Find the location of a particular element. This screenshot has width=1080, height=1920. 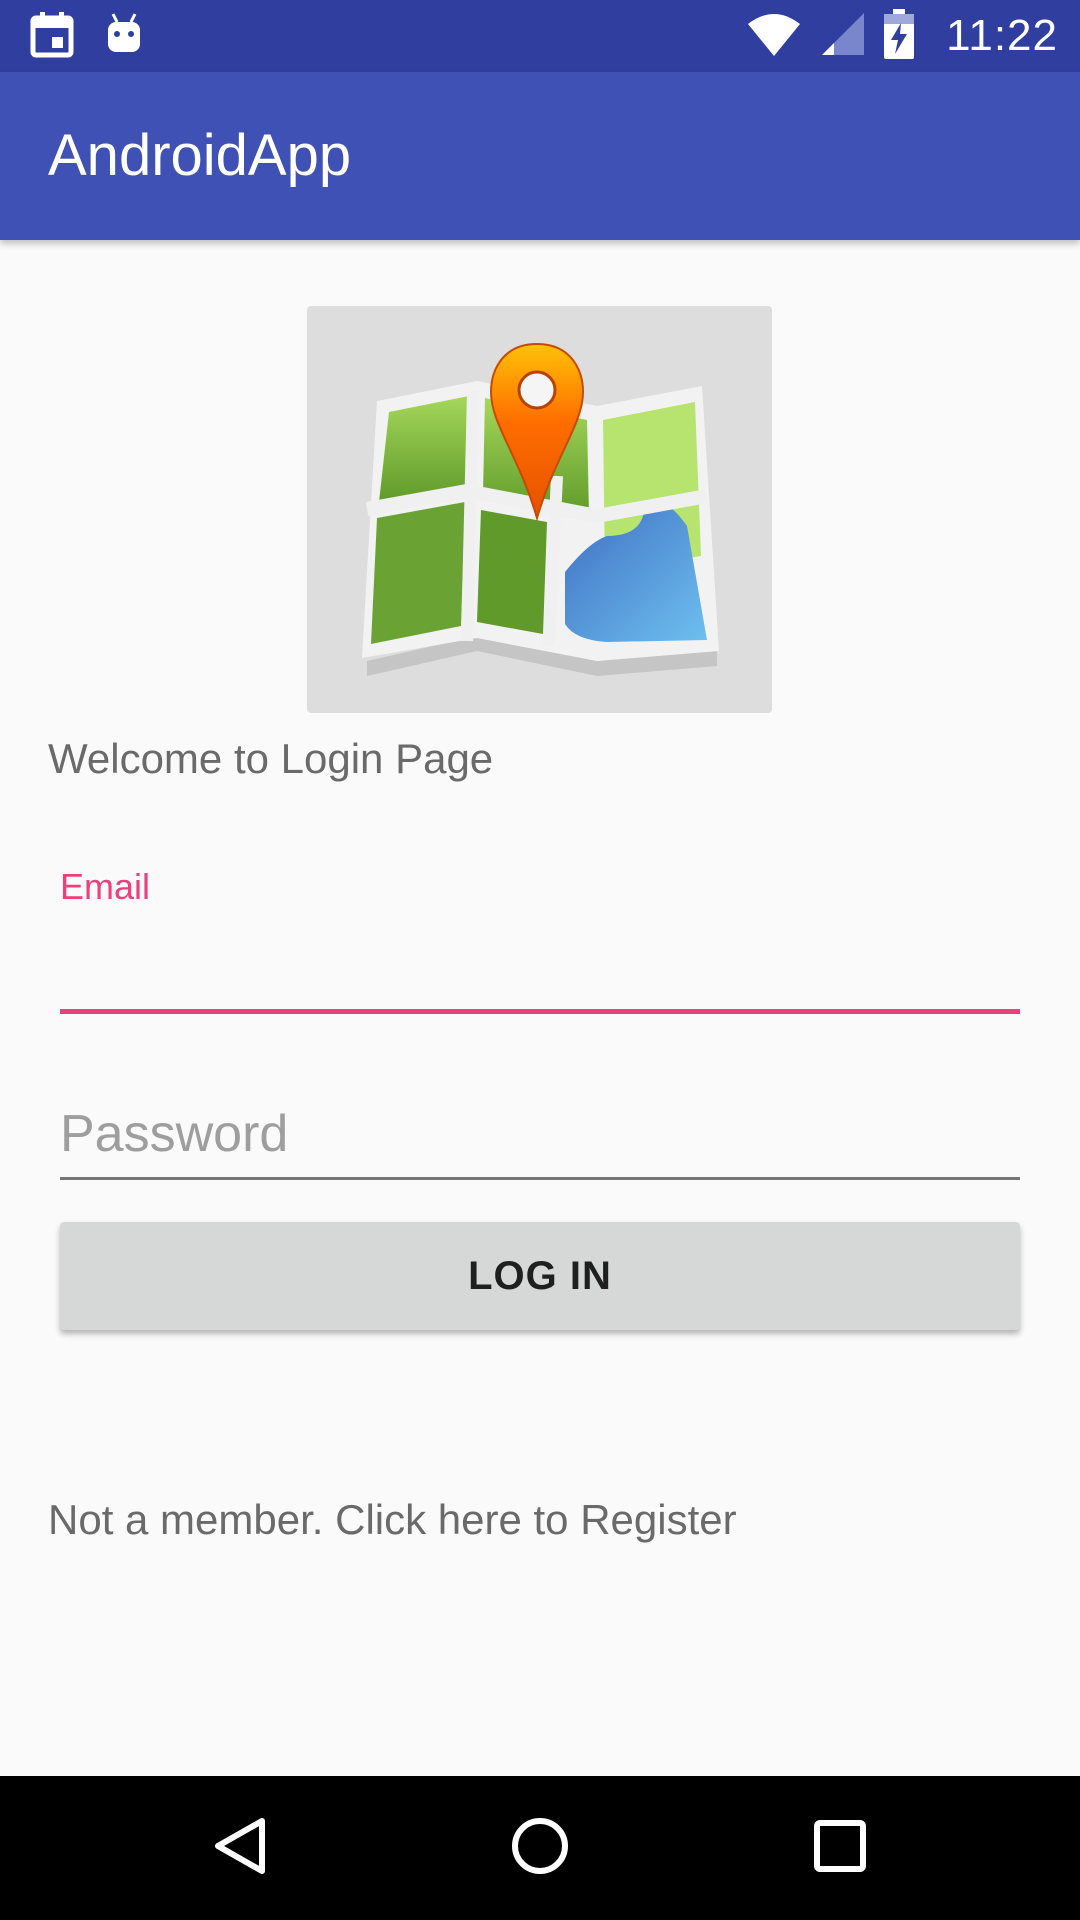

home-button is located at coordinates (540, 1848).